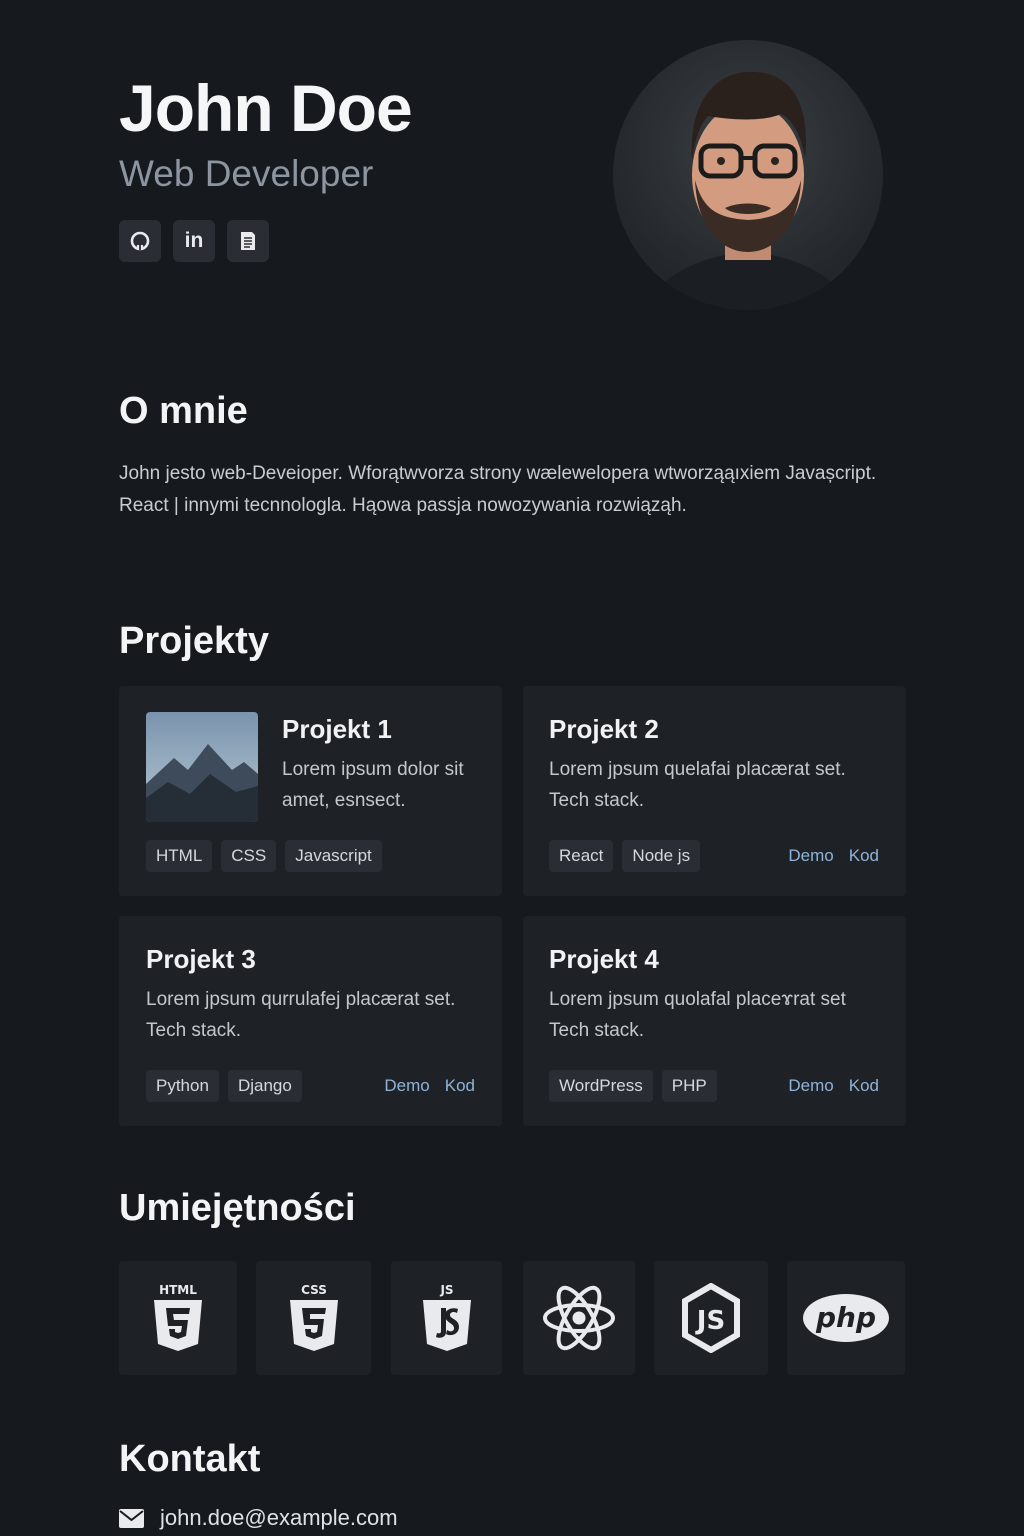  What do you see at coordinates (661, 856) in the screenshot?
I see `tech-tag: Node js` at bounding box center [661, 856].